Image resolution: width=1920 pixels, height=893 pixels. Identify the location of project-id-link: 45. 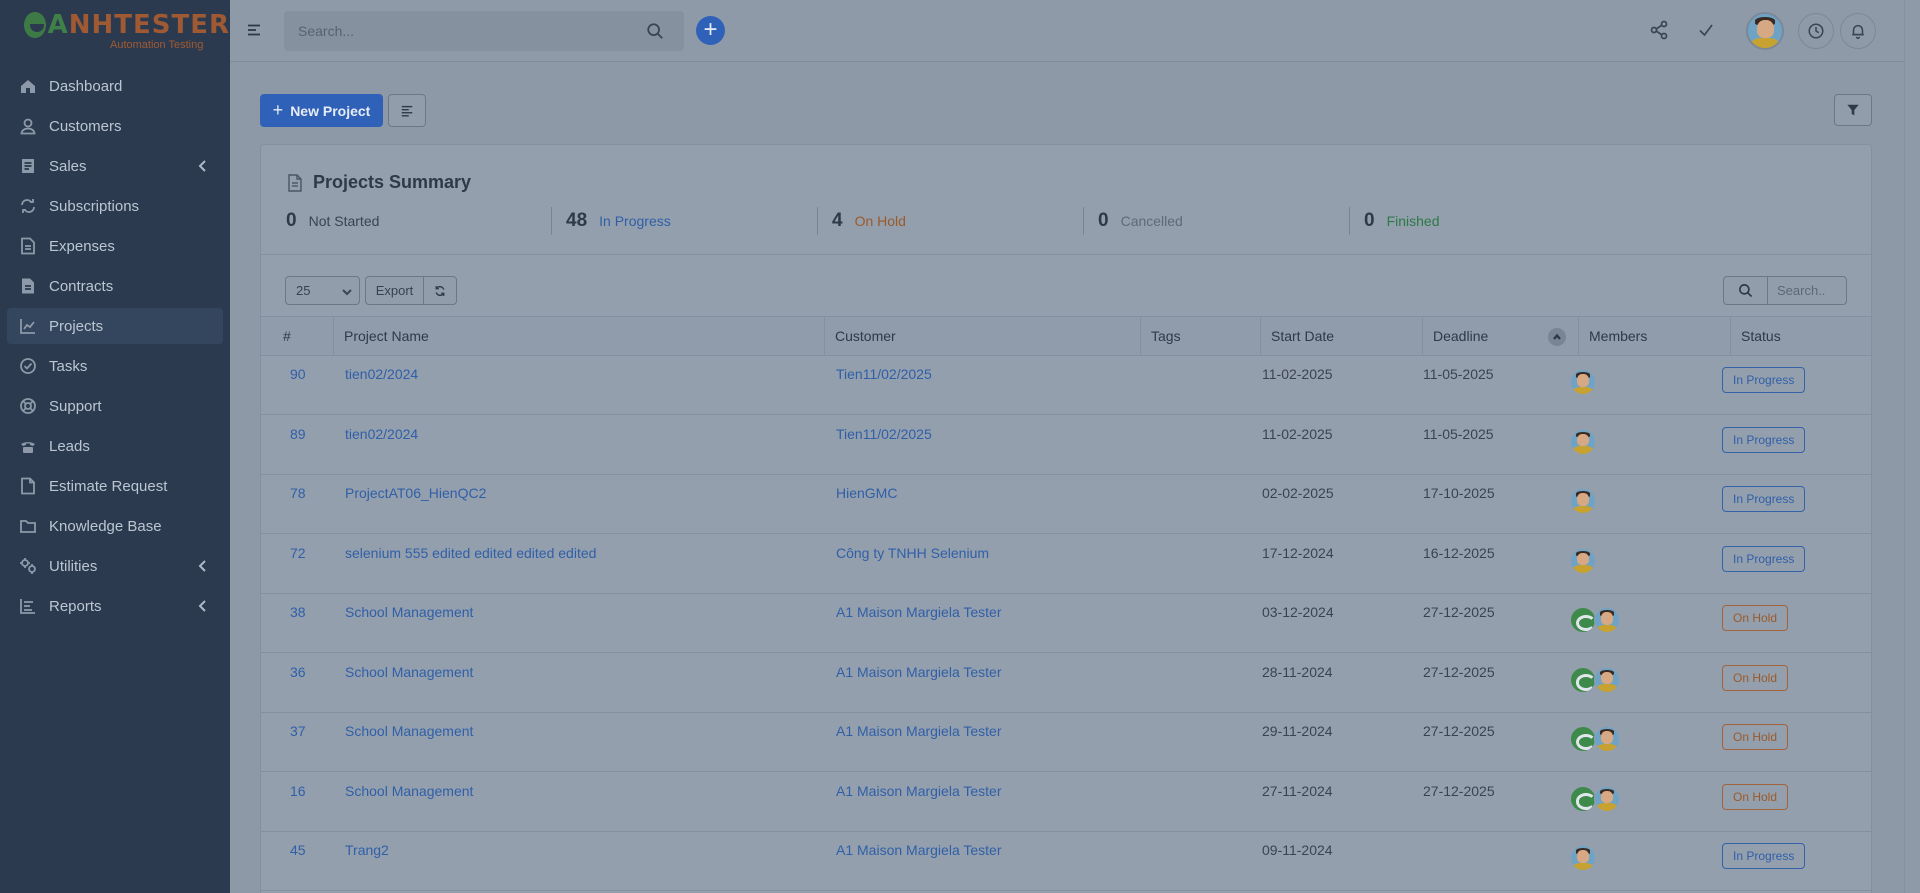
(298, 850).